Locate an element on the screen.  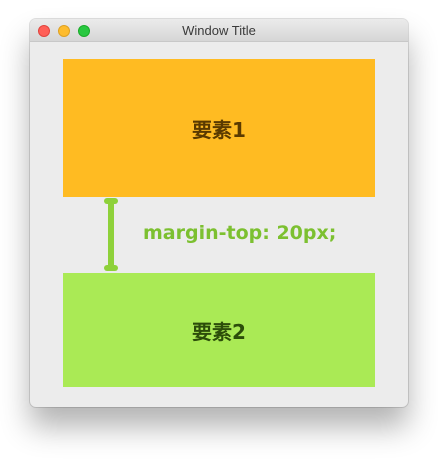
margin-indicator is located at coordinates (111, 234).